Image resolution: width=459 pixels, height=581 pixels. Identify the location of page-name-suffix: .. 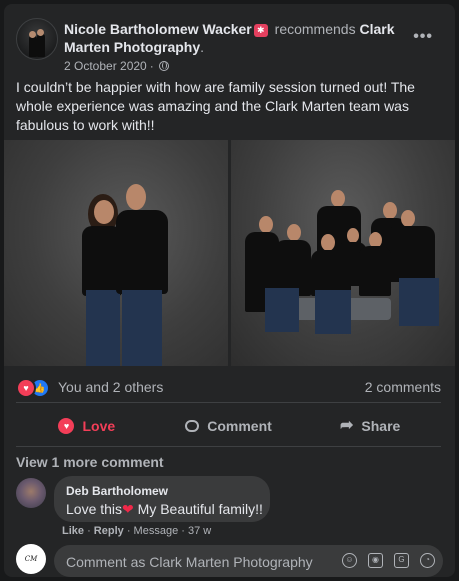
(202, 47).